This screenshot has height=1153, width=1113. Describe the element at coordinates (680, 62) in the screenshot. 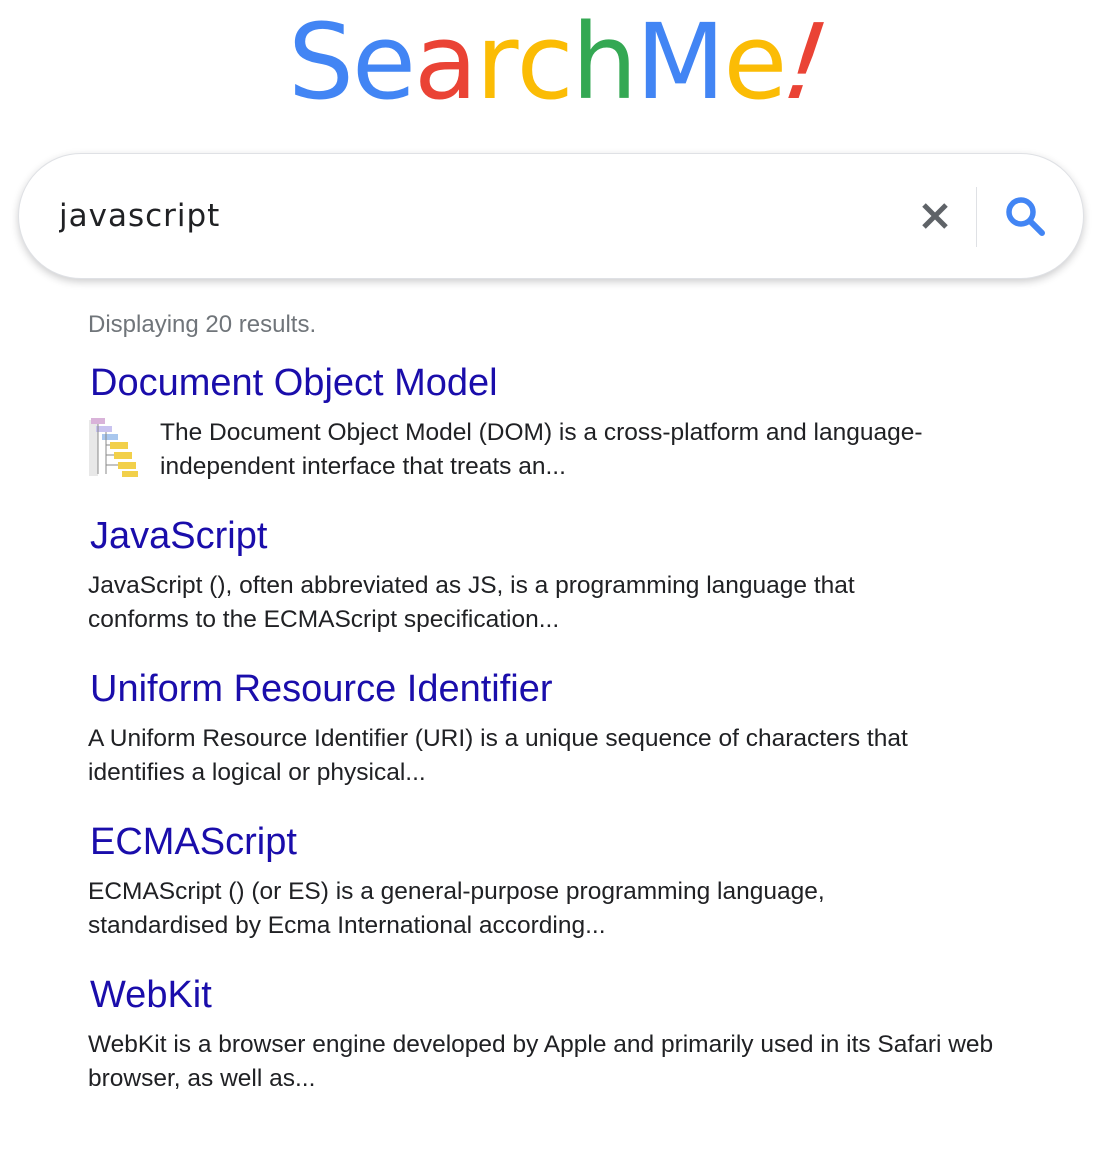

I see `logo-letter: M` at that location.